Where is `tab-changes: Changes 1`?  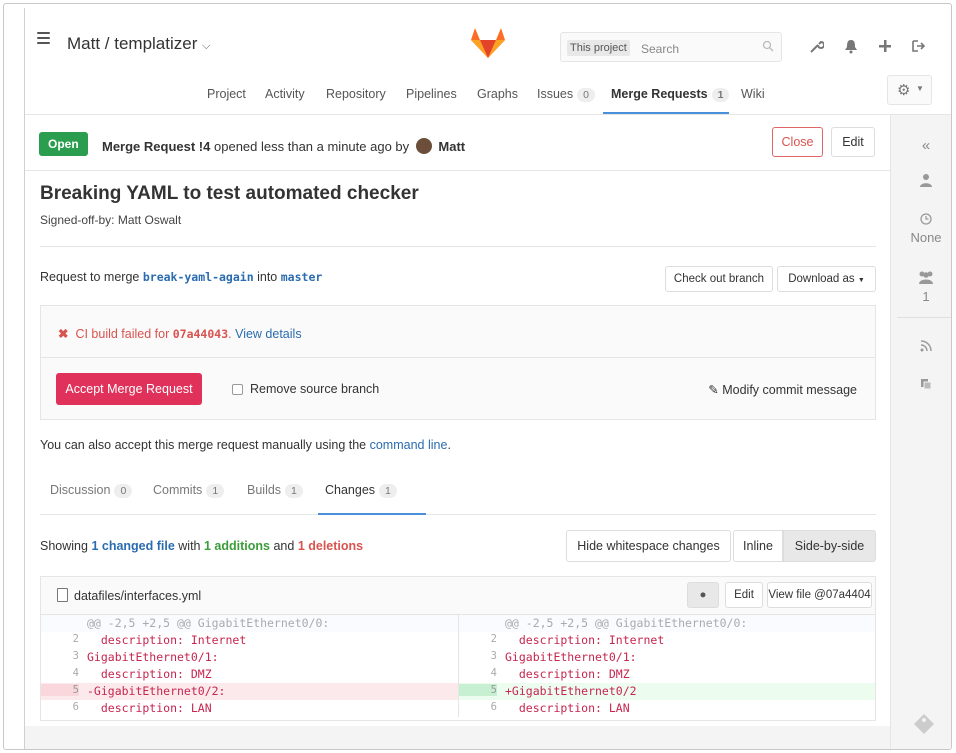 tab-changes: Changes 1 is located at coordinates (361, 490).